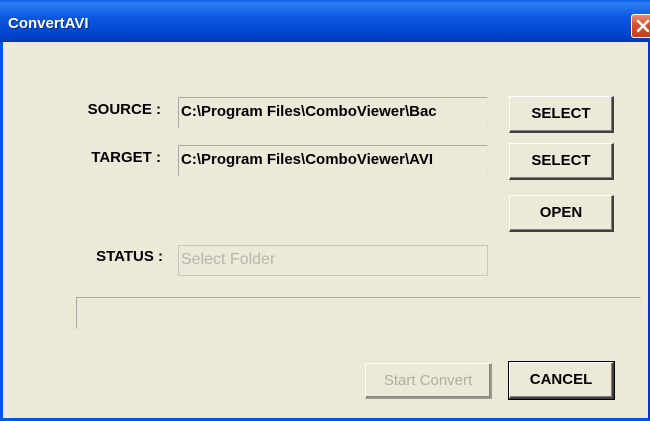  What do you see at coordinates (561, 380) in the screenshot?
I see `cancel-button: CANCEL` at bounding box center [561, 380].